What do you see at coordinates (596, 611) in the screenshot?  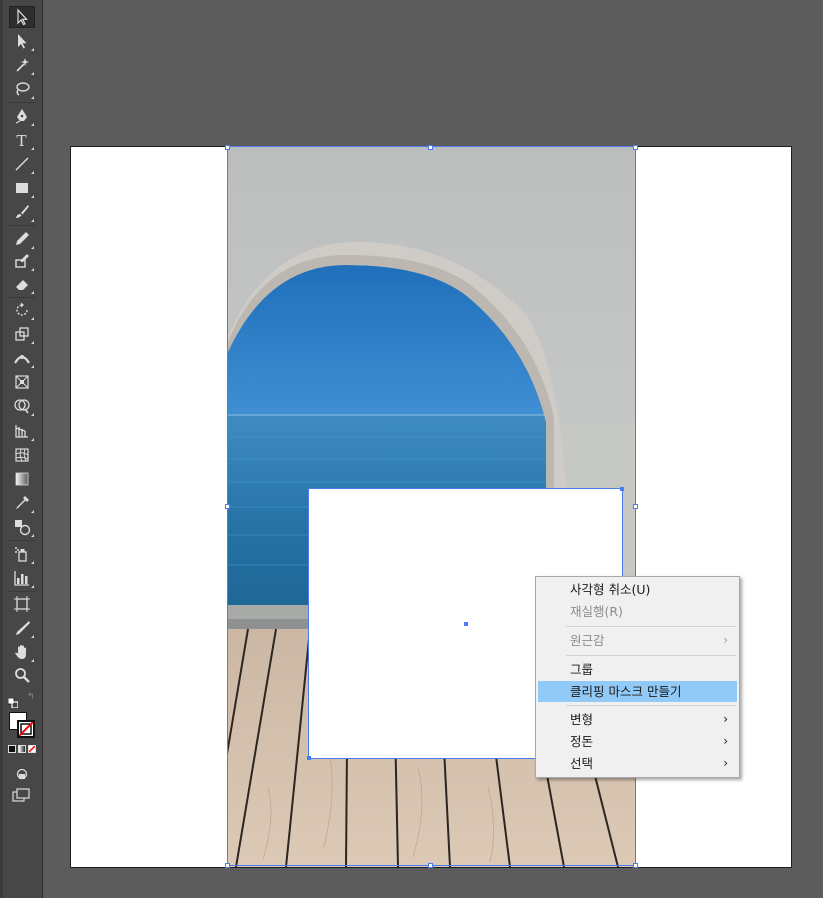 I see `menu-item-label: 재실행(R)` at bounding box center [596, 611].